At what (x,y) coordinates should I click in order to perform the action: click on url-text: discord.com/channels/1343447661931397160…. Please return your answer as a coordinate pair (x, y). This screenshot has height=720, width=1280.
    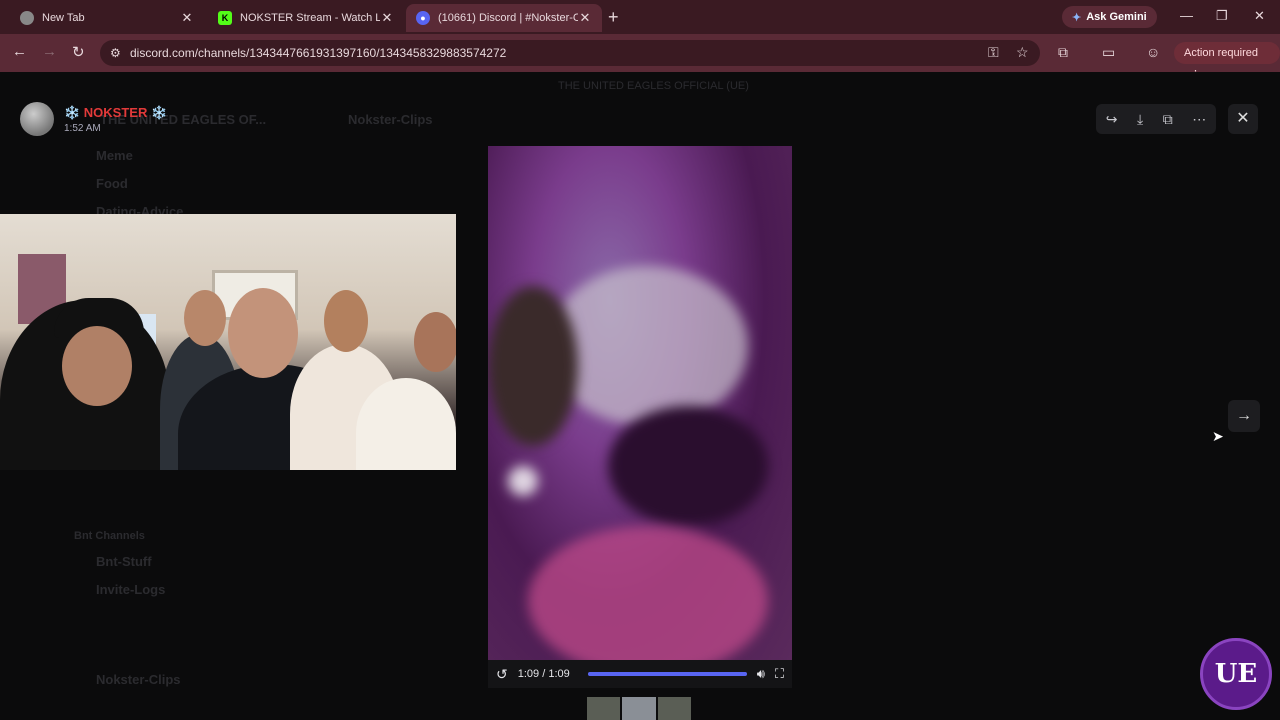
    Looking at the image, I should click on (318, 53).